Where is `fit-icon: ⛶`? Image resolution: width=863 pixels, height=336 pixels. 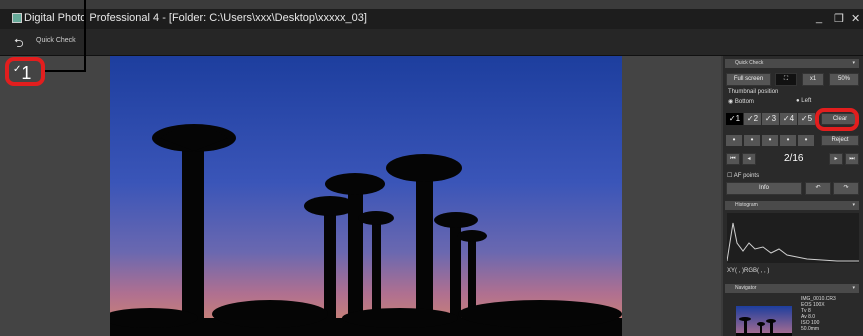
fit-icon: ⛶ is located at coordinates (786, 79).